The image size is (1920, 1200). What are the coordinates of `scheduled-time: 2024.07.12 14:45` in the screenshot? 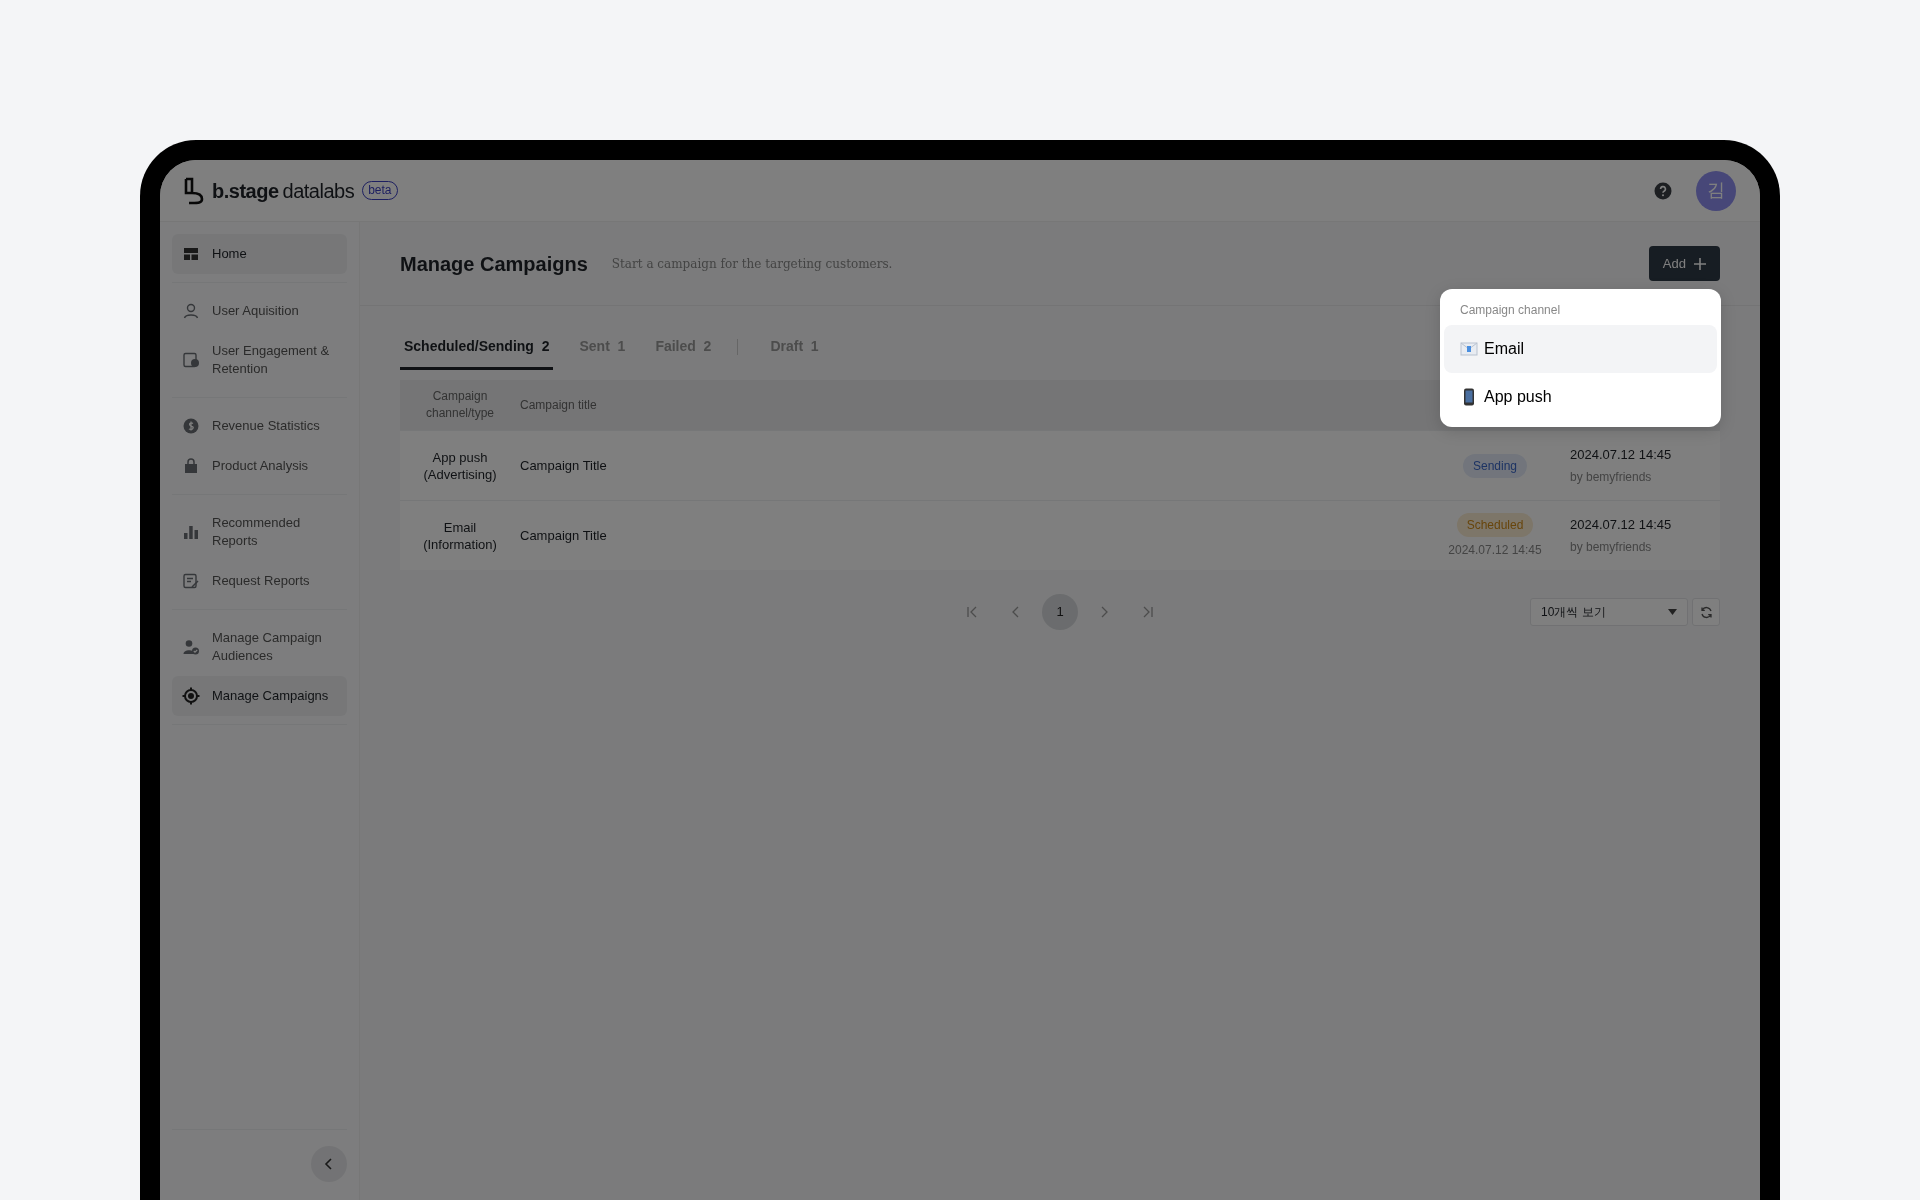 It's located at (1495, 550).